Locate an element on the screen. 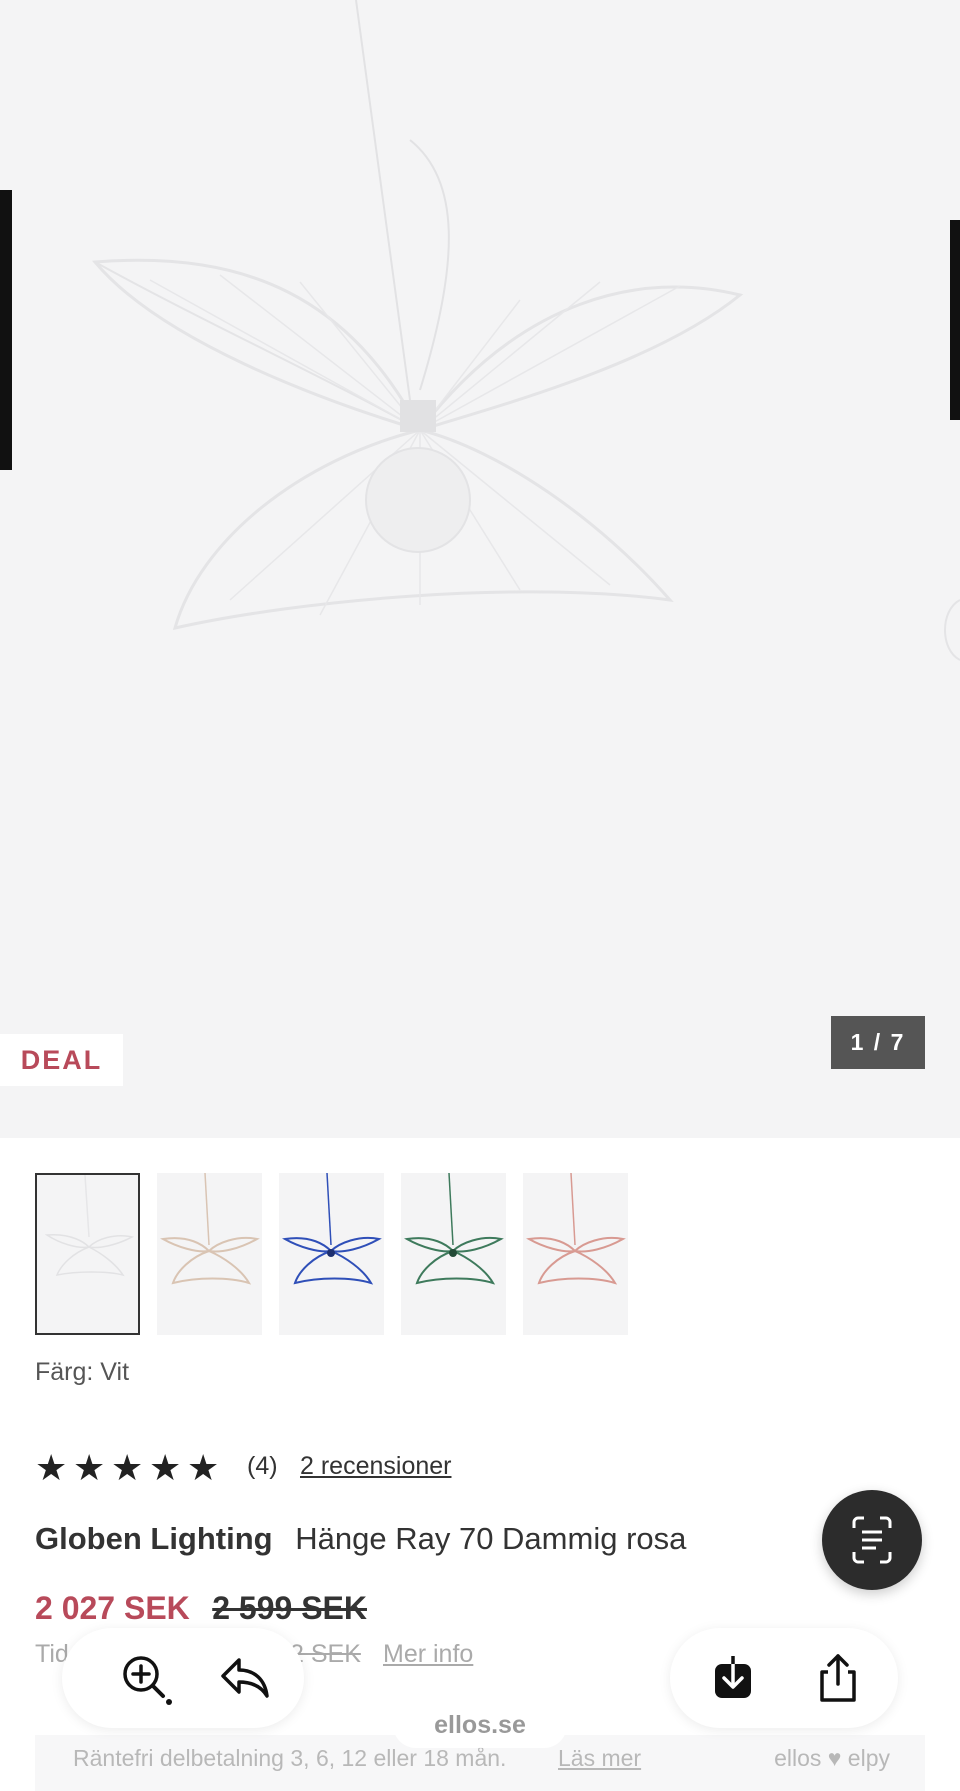 The height and width of the screenshot is (1791, 960). thumbnail-rose is located at coordinates (575, 1254).